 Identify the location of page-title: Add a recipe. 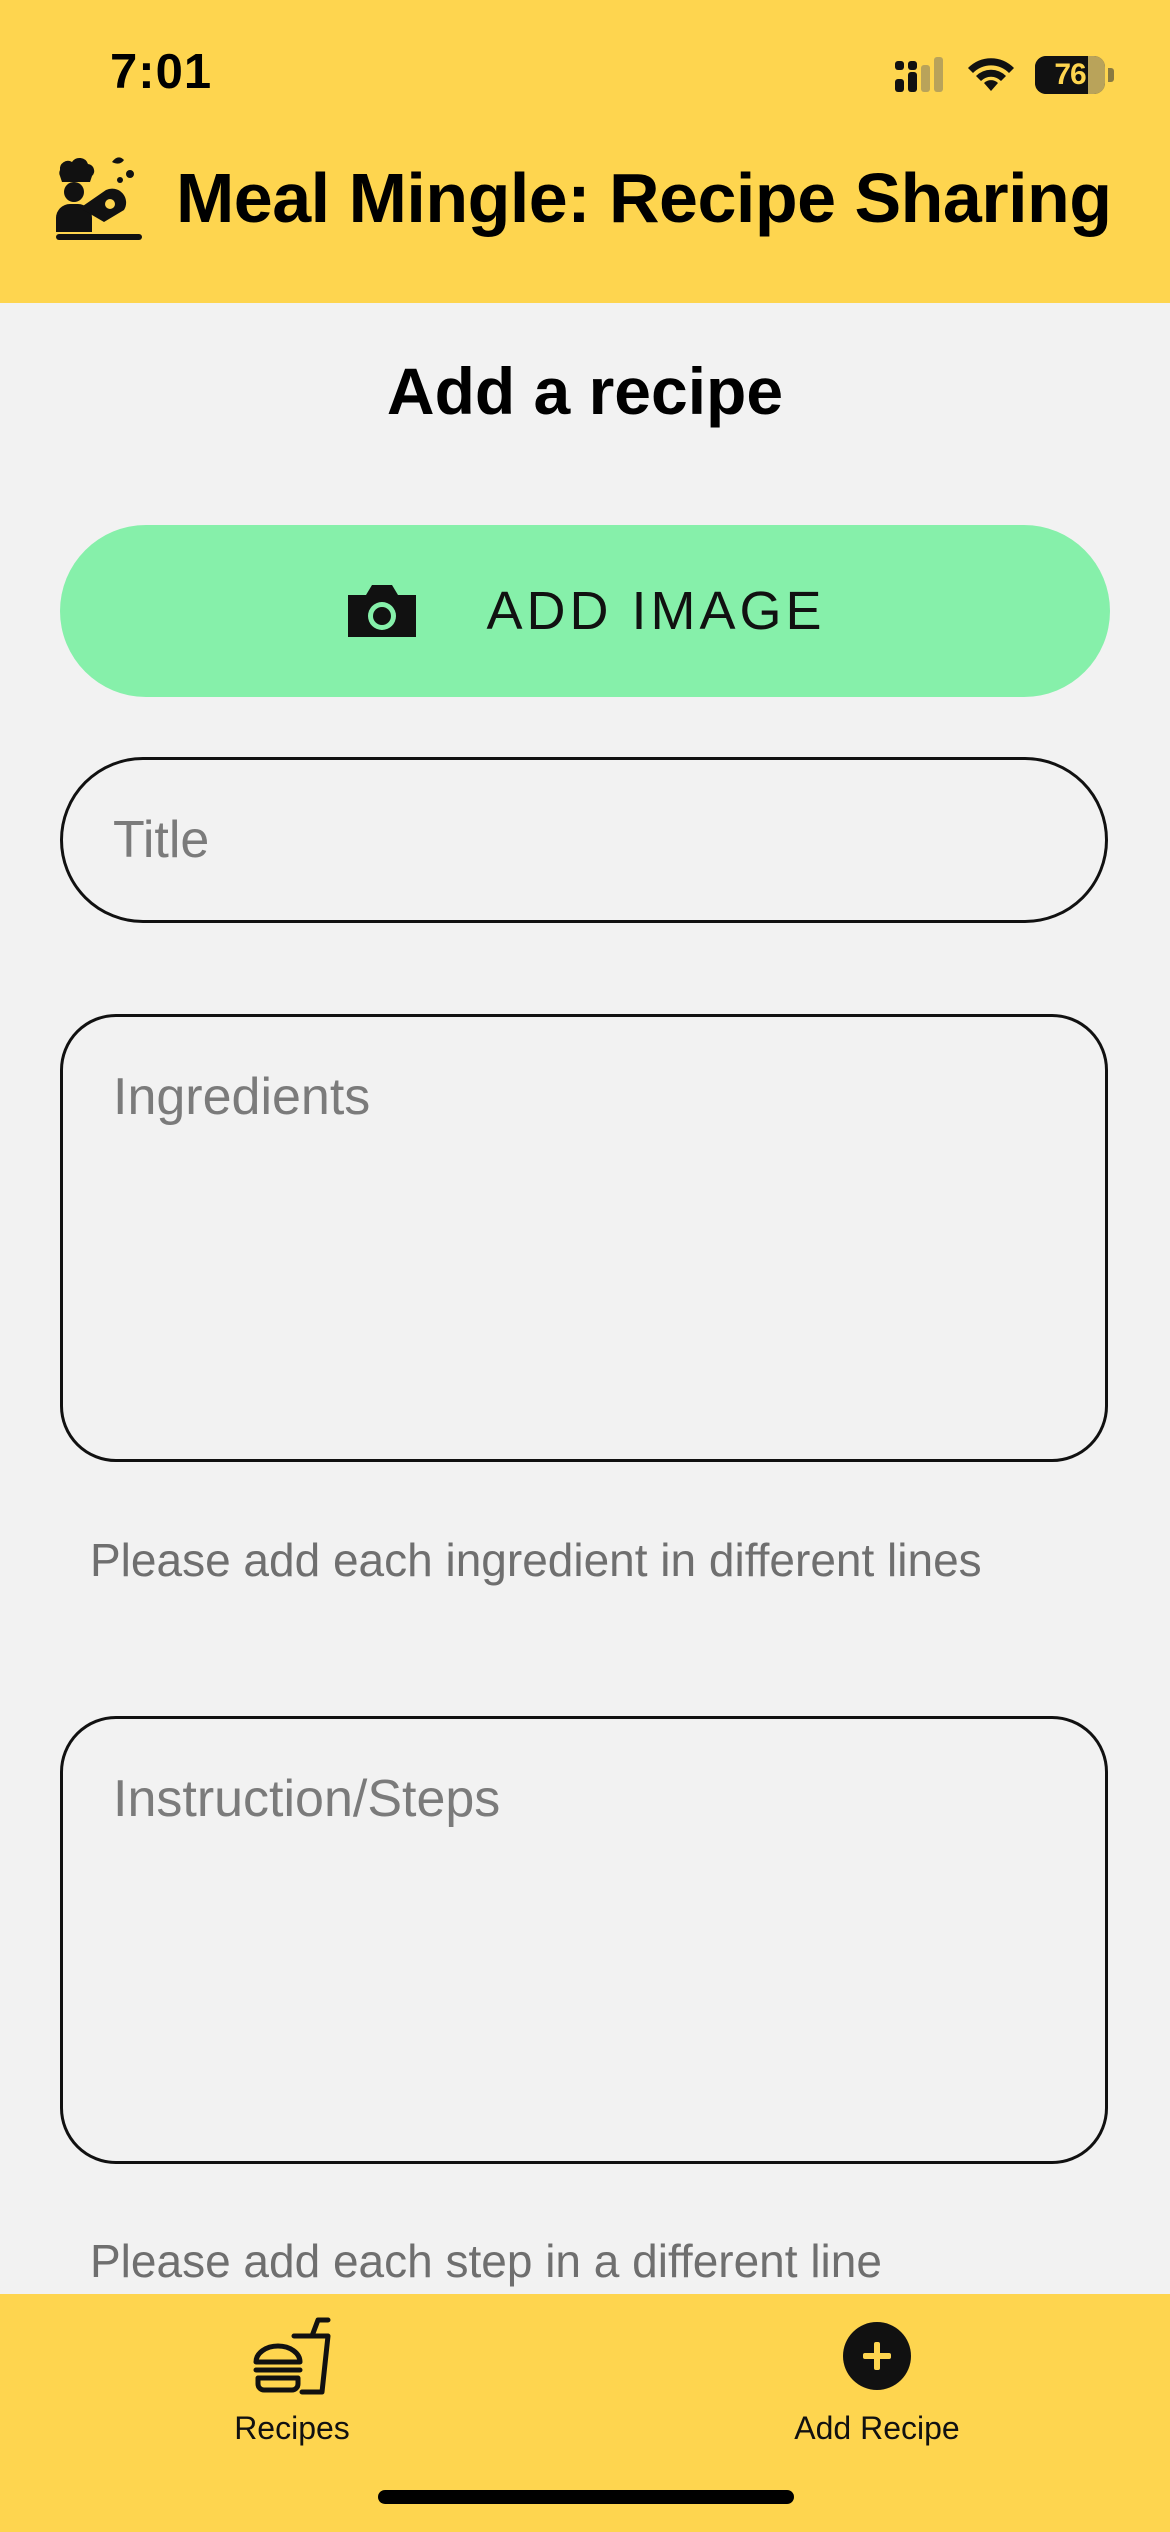
(585, 391).